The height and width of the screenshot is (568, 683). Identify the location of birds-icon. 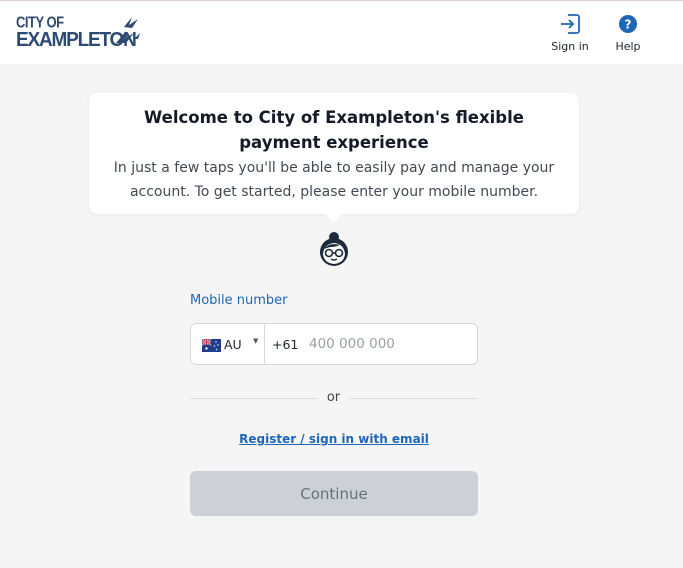
(128, 30).